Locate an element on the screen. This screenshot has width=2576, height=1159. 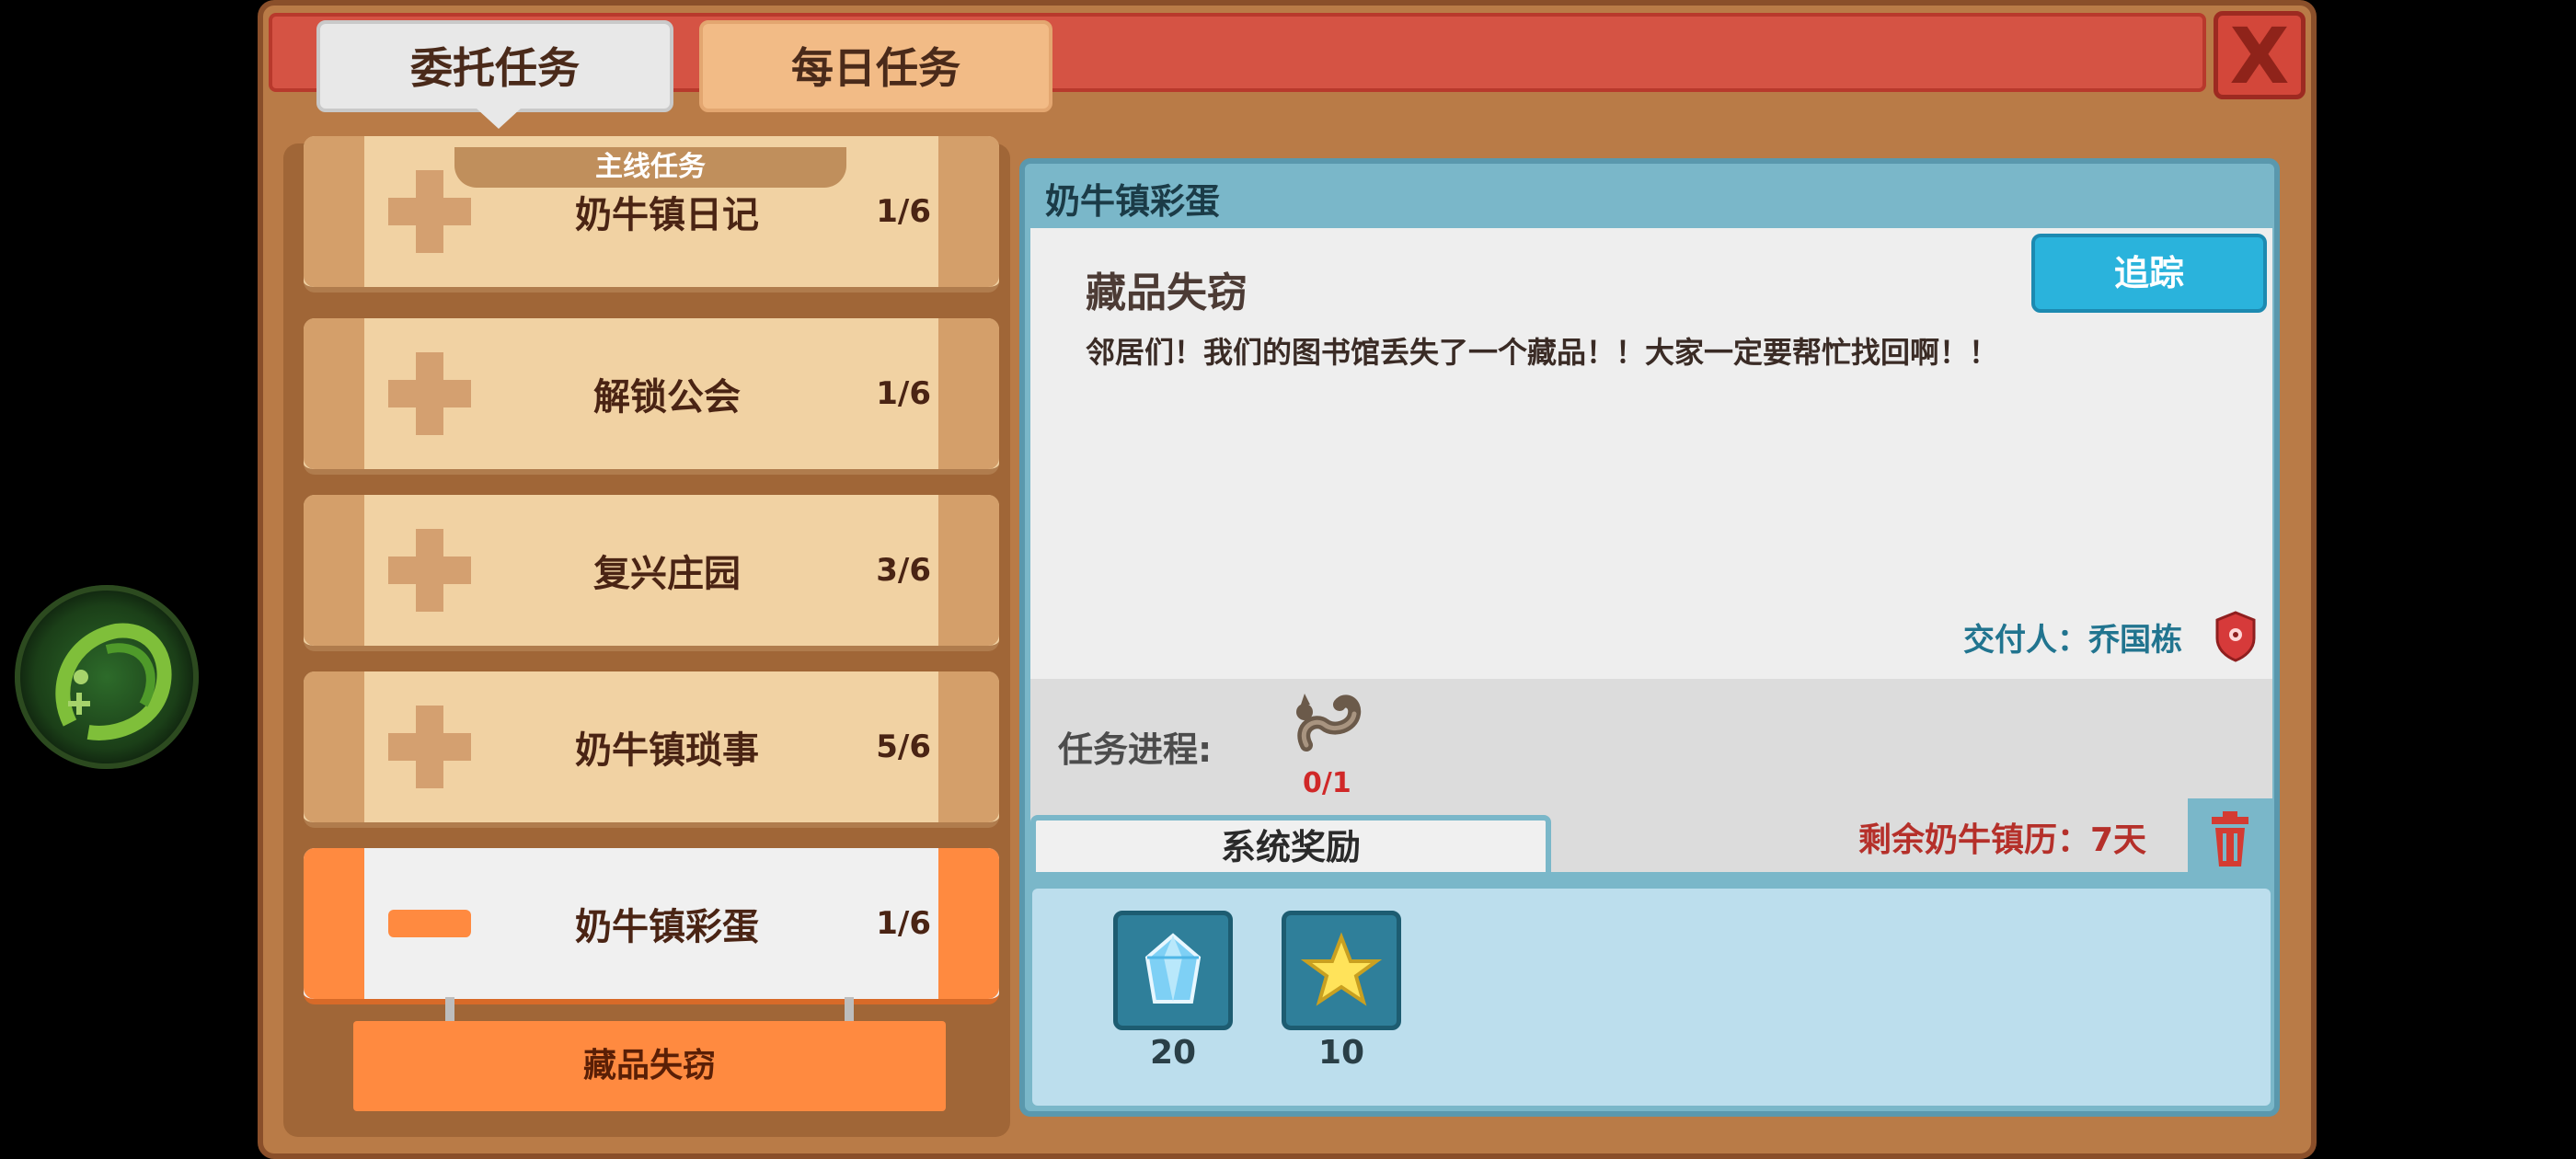
quest-giver: 交付人：乔国栋 is located at coordinates (2072, 640).